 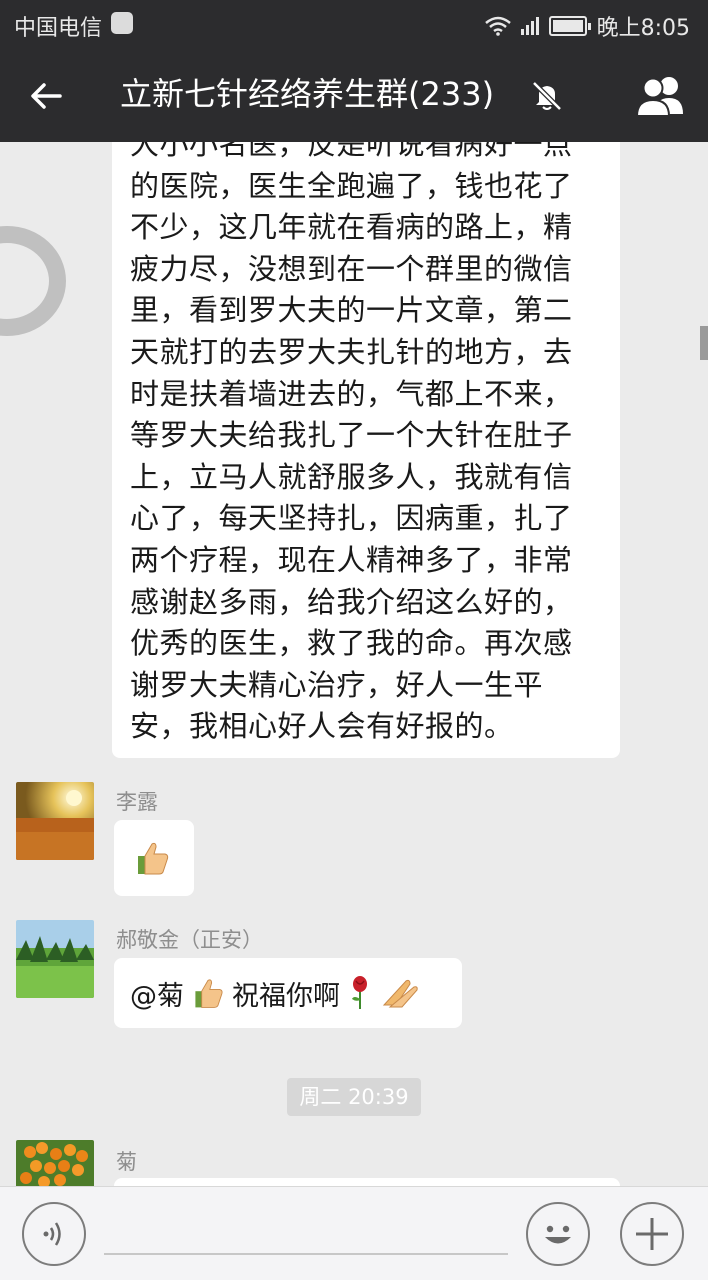 What do you see at coordinates (351, 310) in the screenshot?
I see `message-line: 里，看到罗大夫的一片文章，第二` at bounding box center [351, 310].